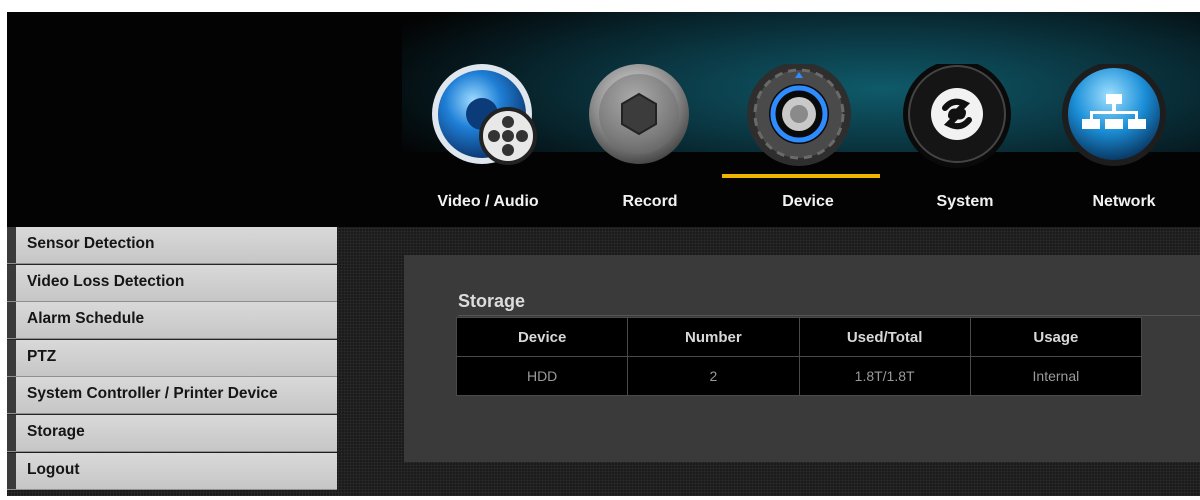 The image size is (1200, 500). What do you see at coordinates (542, 337) in the screenshot?
I see `column-header-device: Device` at bounding box center [542, 337].